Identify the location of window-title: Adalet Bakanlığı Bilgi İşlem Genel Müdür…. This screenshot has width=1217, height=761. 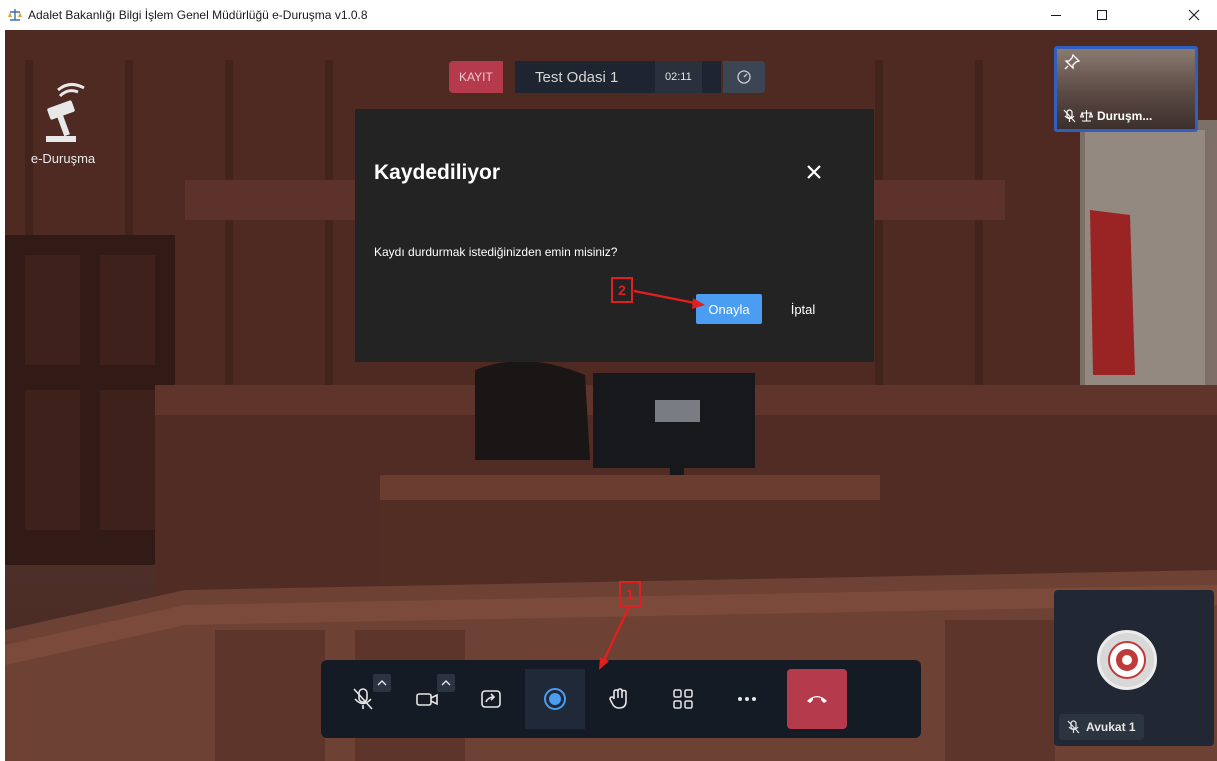
(198, 15).